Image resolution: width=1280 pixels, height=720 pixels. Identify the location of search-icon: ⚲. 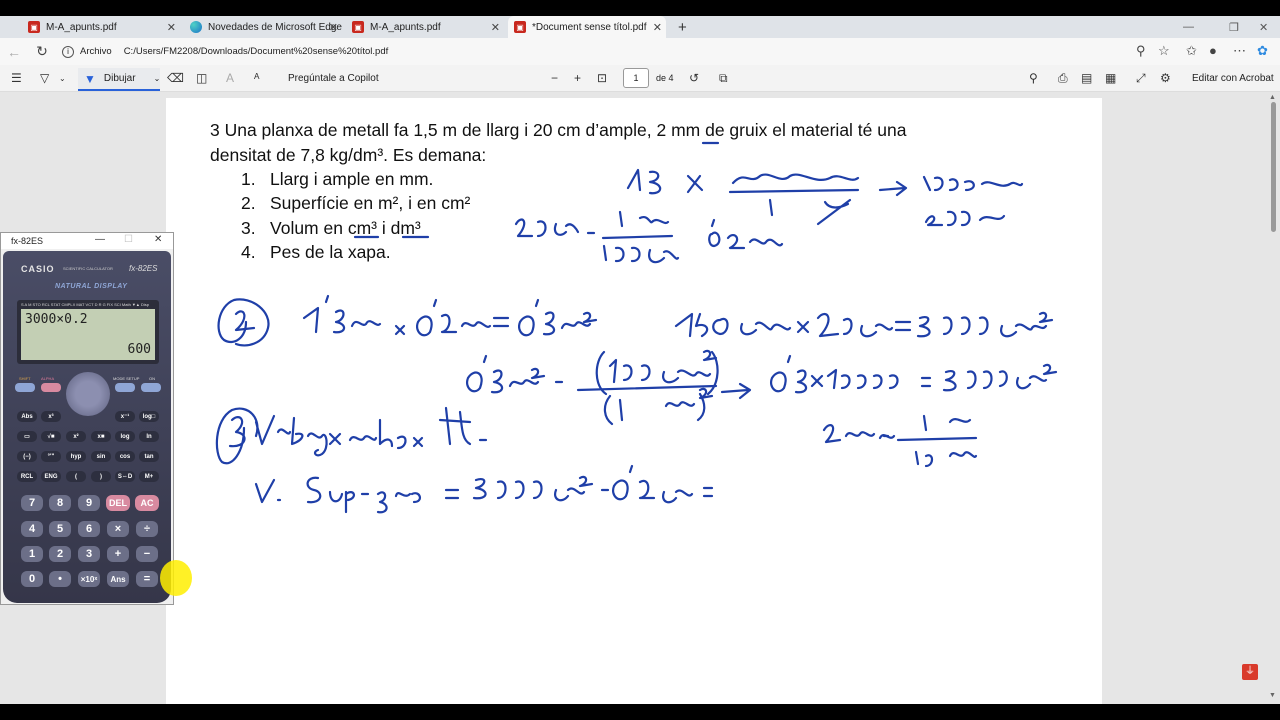
(1033, 78).